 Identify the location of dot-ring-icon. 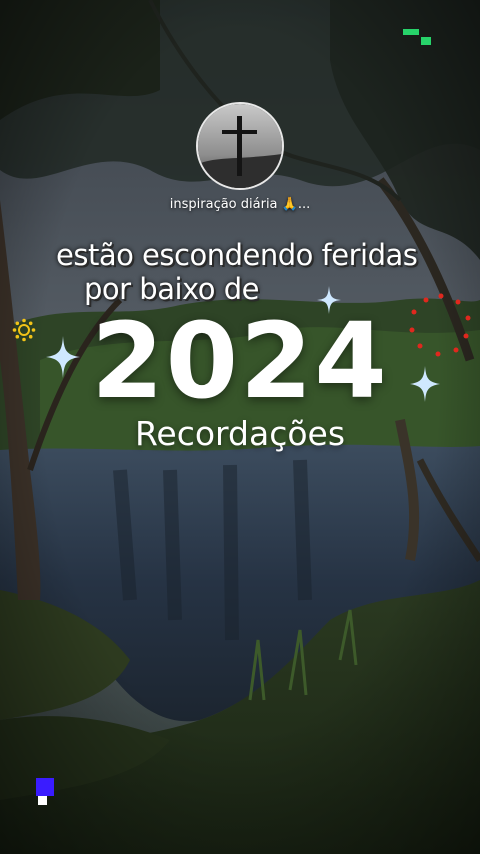
(440, 325).